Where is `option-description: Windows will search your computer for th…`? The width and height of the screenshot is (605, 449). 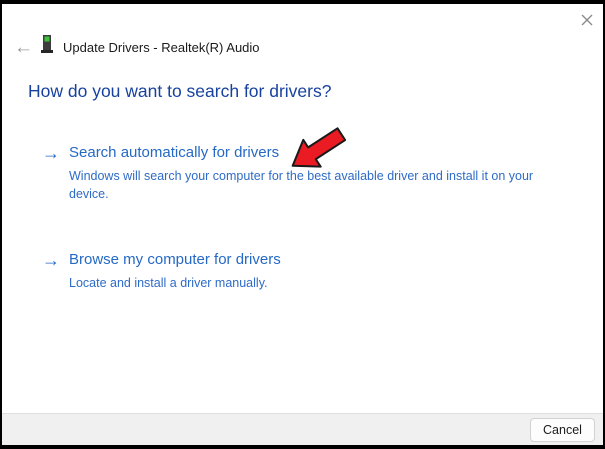
option-description: Windows will search your computer for th… is located at coordinates (301, 185).